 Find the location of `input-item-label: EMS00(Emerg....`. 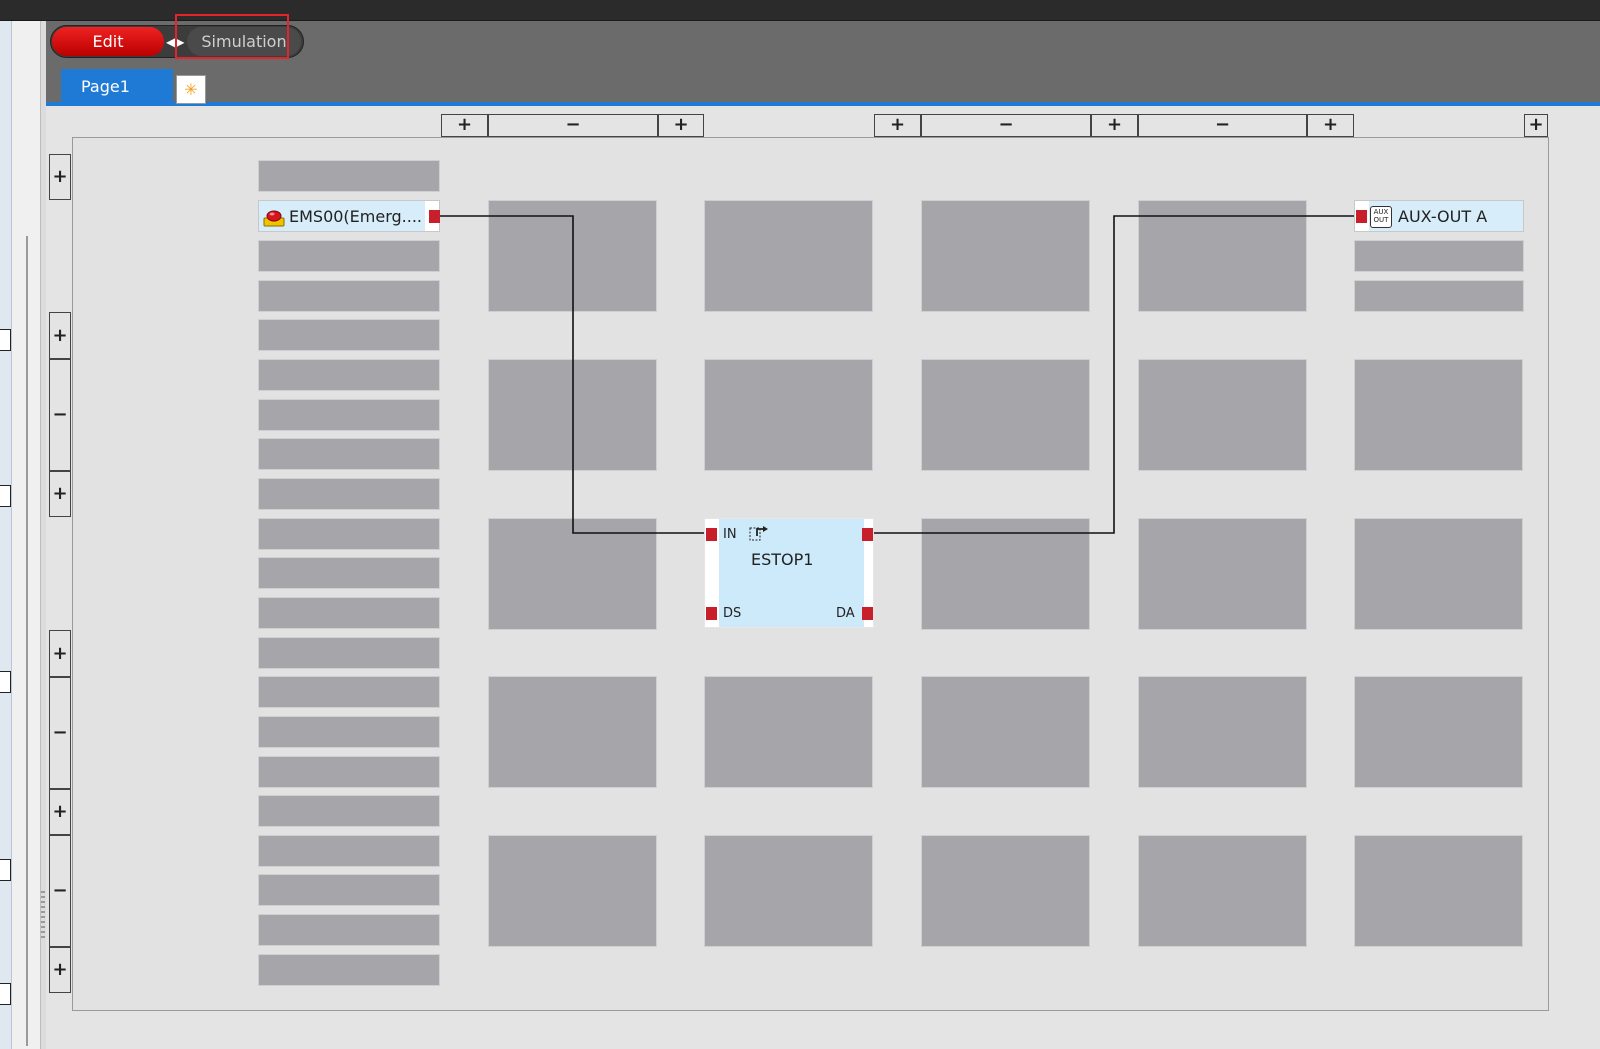

input-item-label: EMS00(Emerg.... is located at coordinates (356, 216).